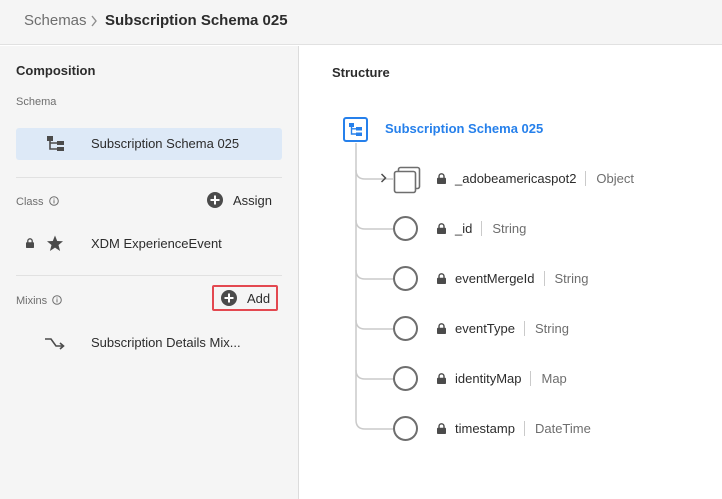  Describe the element at coordinates (32, 301) in the screenshot. I see `mixins-label-text: Mixins` at that location.